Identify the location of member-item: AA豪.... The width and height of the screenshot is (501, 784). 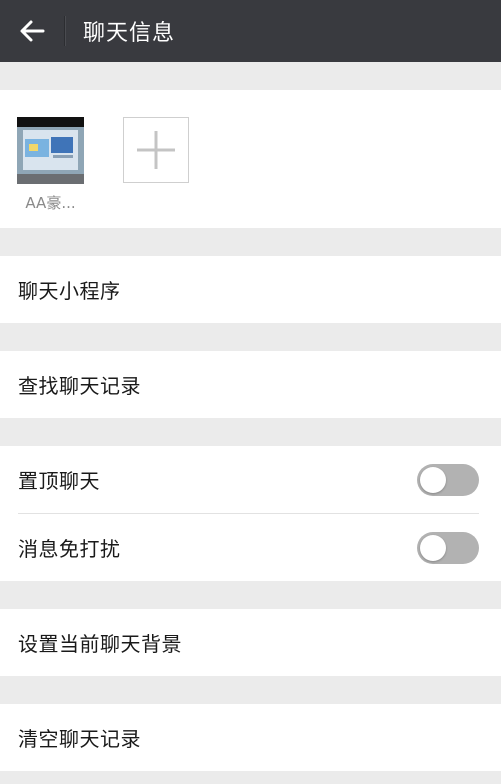
(50, 172).